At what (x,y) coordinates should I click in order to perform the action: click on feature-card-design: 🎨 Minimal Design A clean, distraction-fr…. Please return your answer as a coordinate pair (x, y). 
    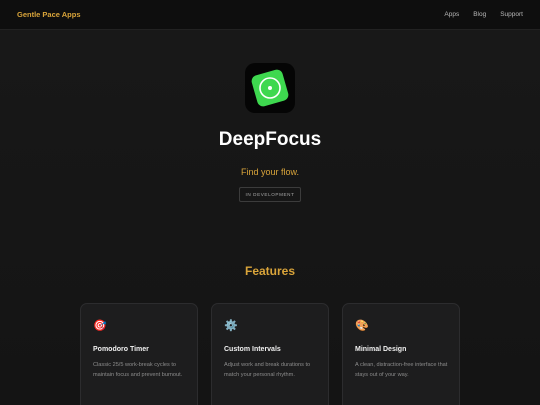
    Looking at the image, I should click on (401, 354).